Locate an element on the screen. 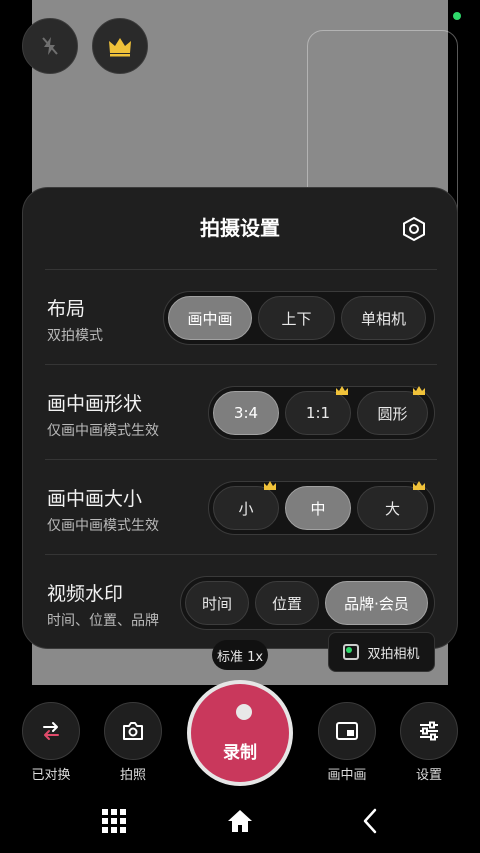 The width and height of the screenshot is (480, 853). swap-camera-label: 已对换 is located at coordinates (51, 775).